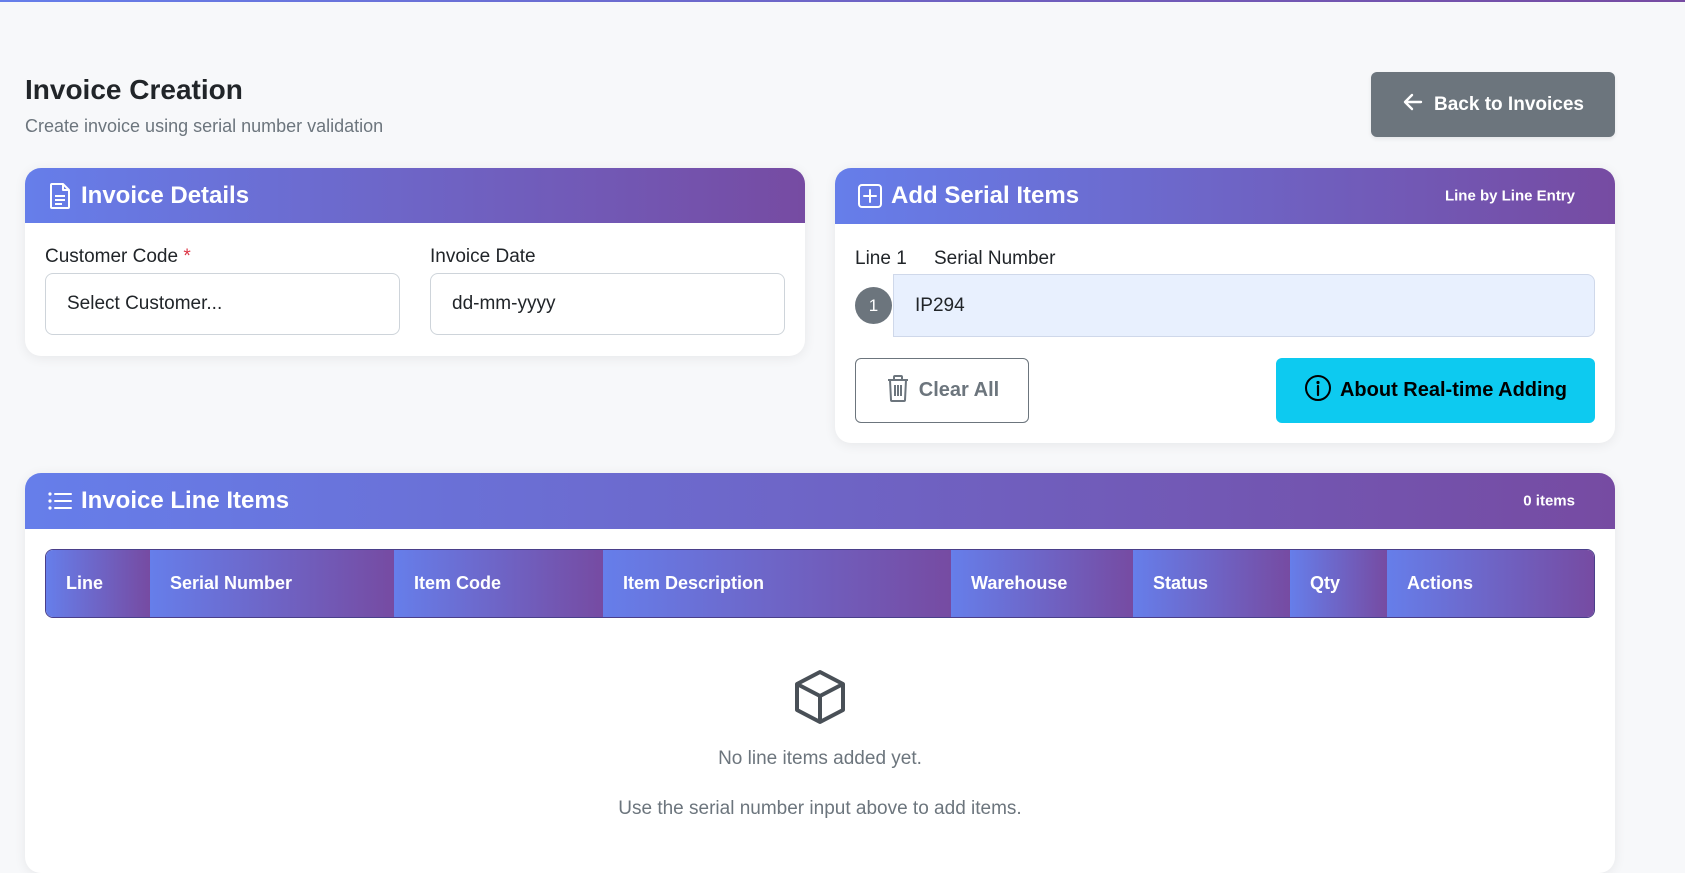 The image size is (1685, 873). Describe the element at coordinates (1211, 583) in the screenshot. I see `column-header-status: Status` at that location.